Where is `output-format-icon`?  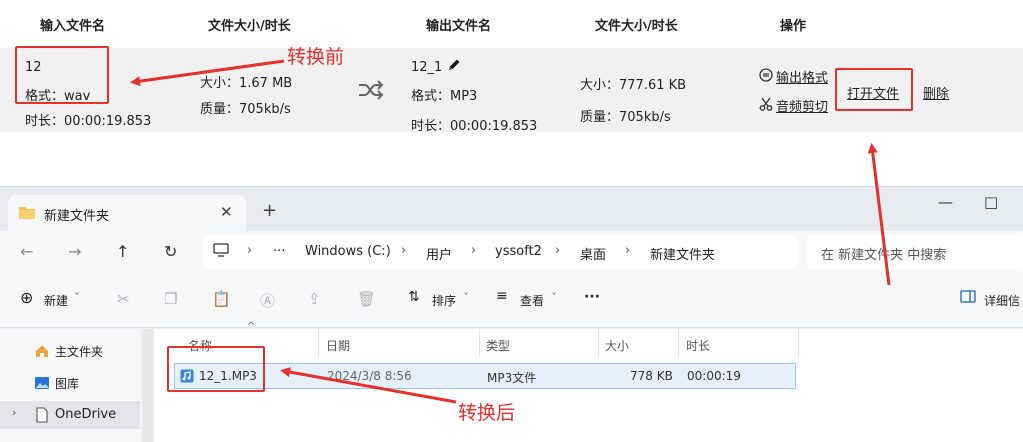
output-format-icon is located at coordinates (766, 75).